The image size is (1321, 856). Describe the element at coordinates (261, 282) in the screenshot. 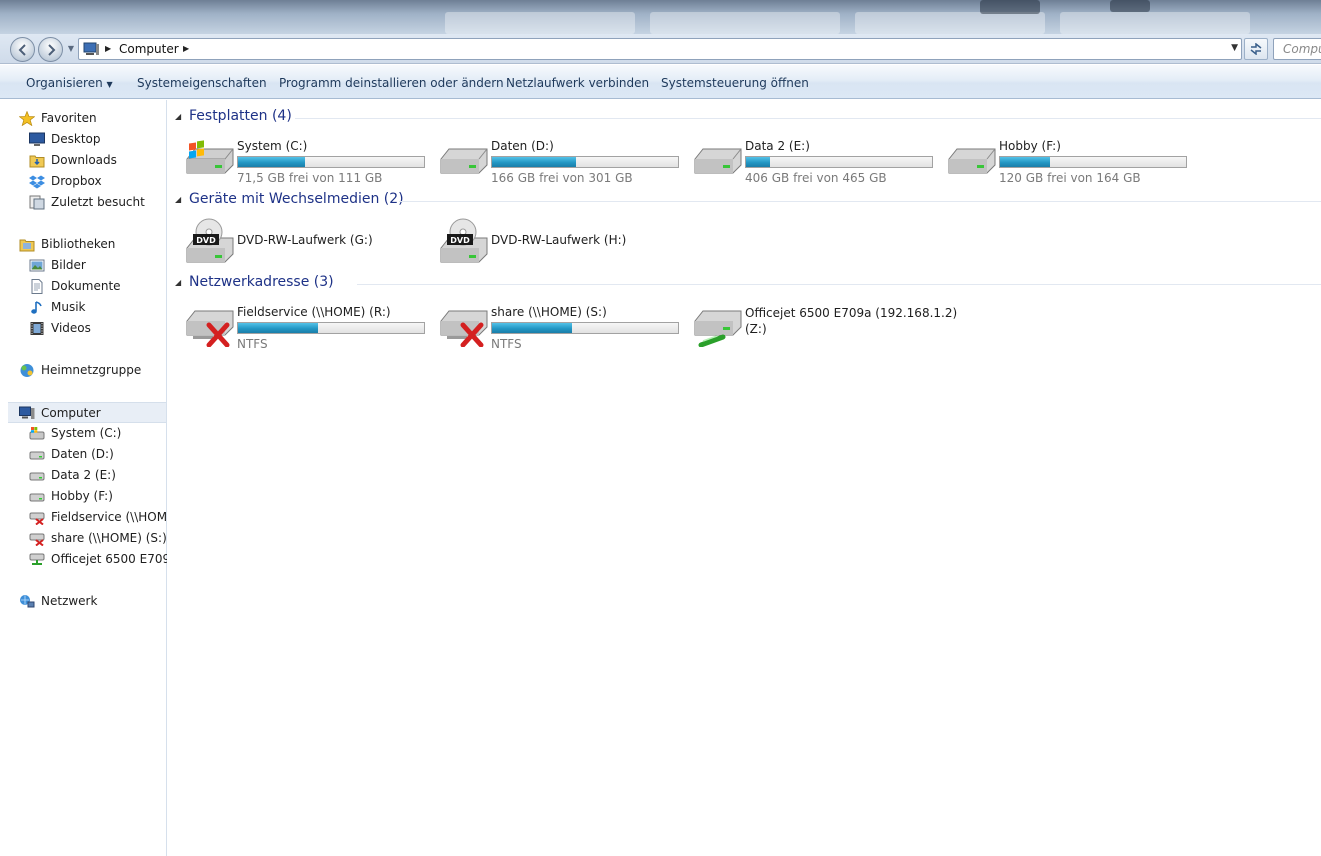

I see `group-title: Netzwerkadresse (3)` at that location.